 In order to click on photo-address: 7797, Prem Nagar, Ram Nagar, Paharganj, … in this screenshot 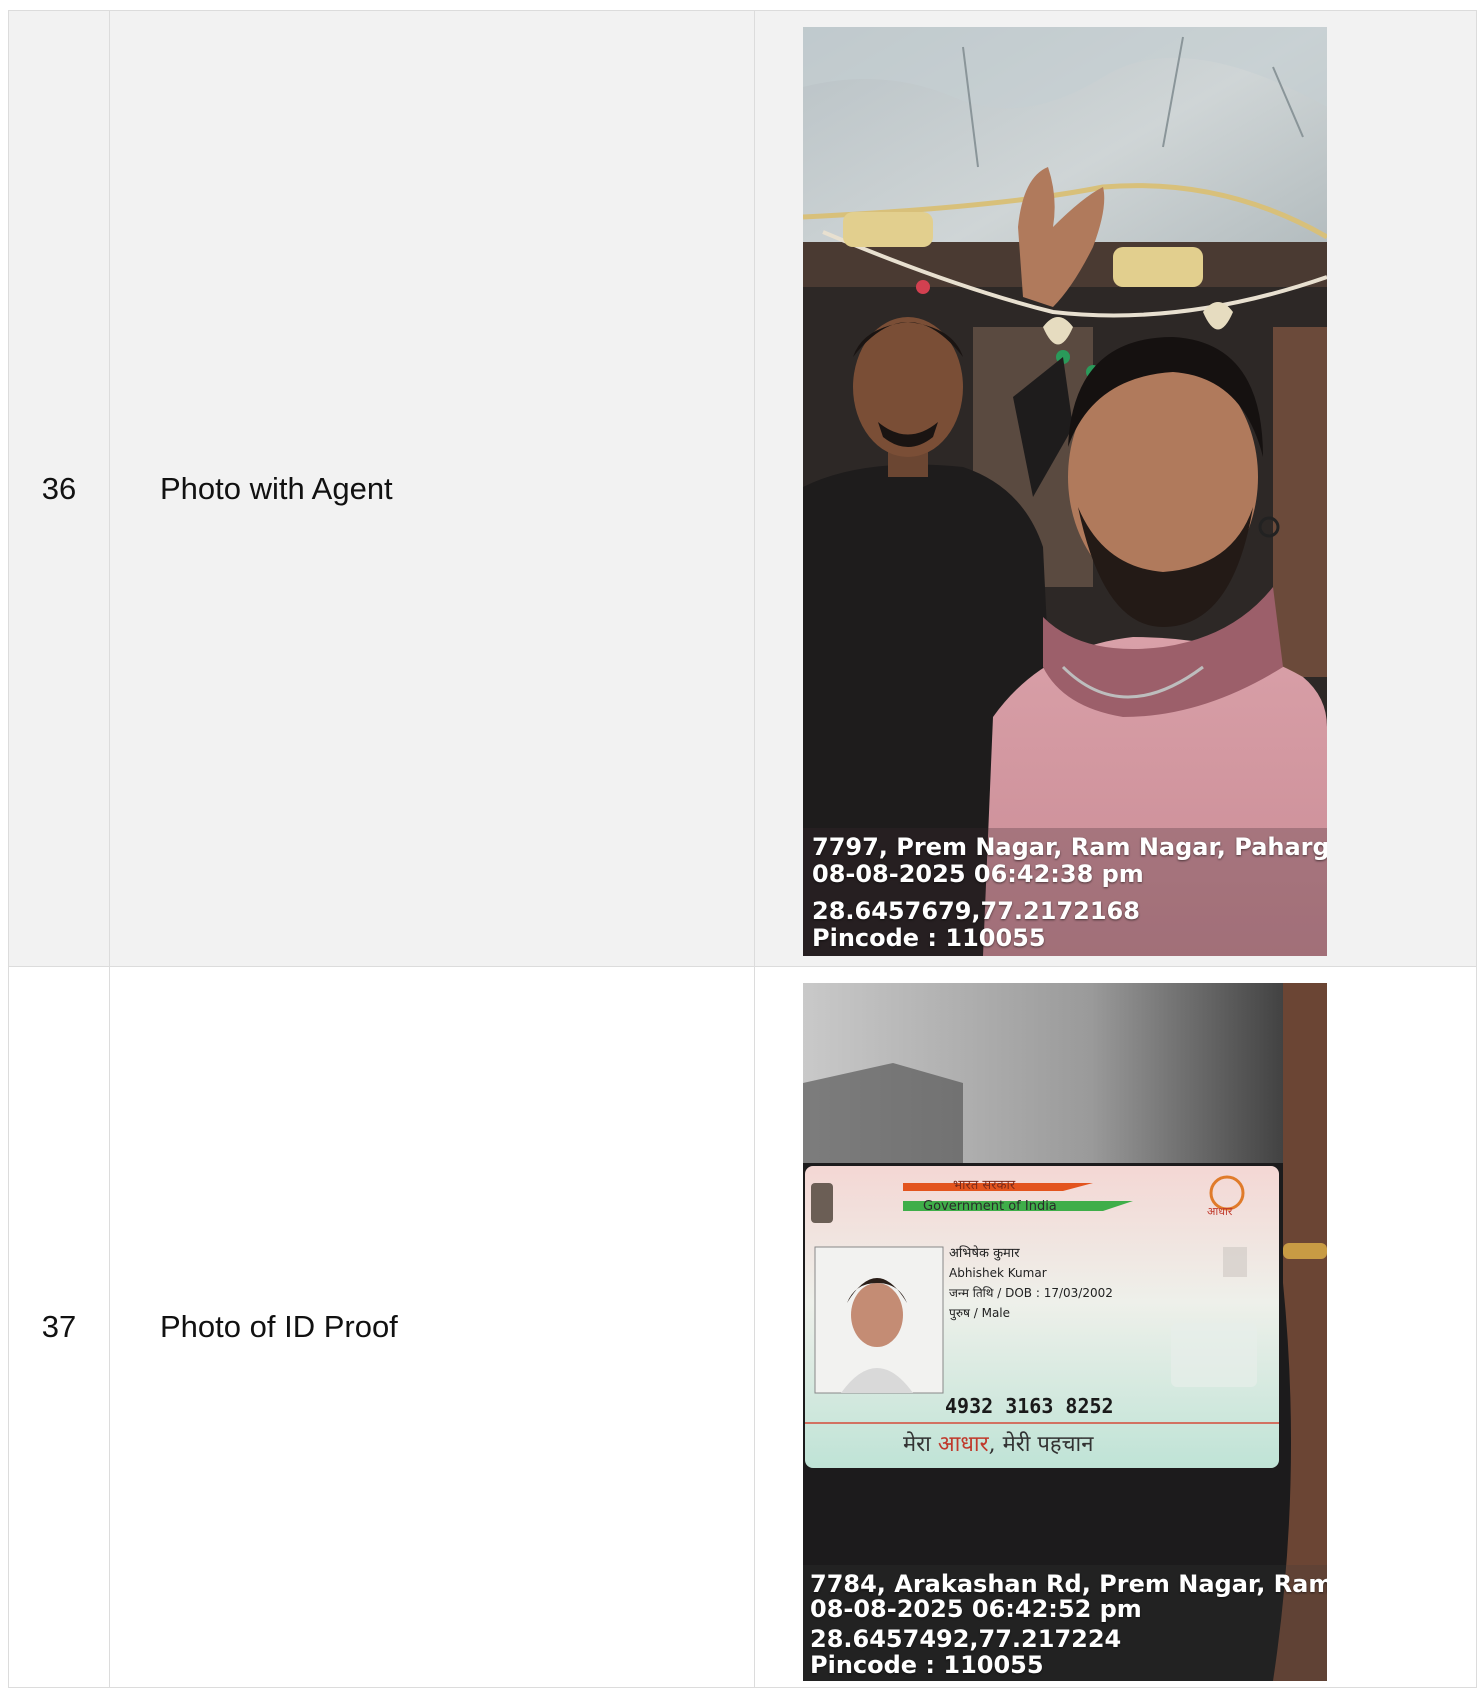, I will do `click(1069, 847)`.